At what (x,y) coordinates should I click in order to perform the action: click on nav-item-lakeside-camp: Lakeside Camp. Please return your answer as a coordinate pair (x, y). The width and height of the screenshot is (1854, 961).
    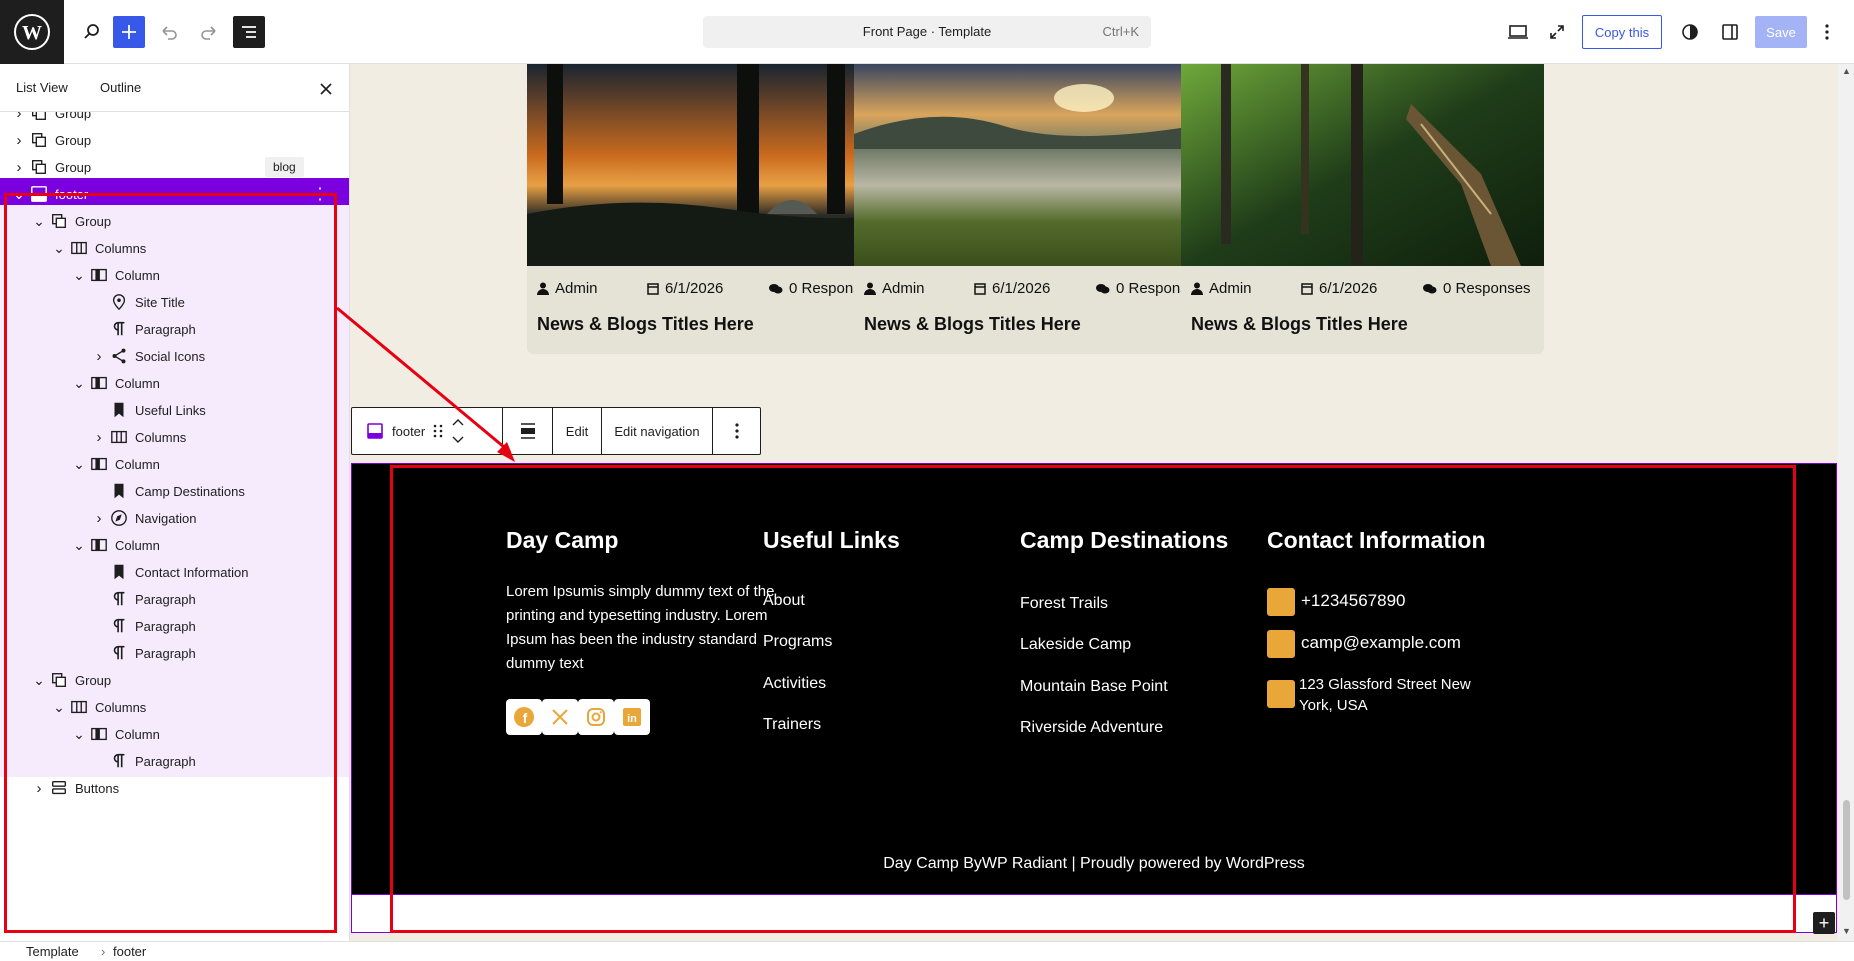
    Looking at the image, I should click on (1075, 645).